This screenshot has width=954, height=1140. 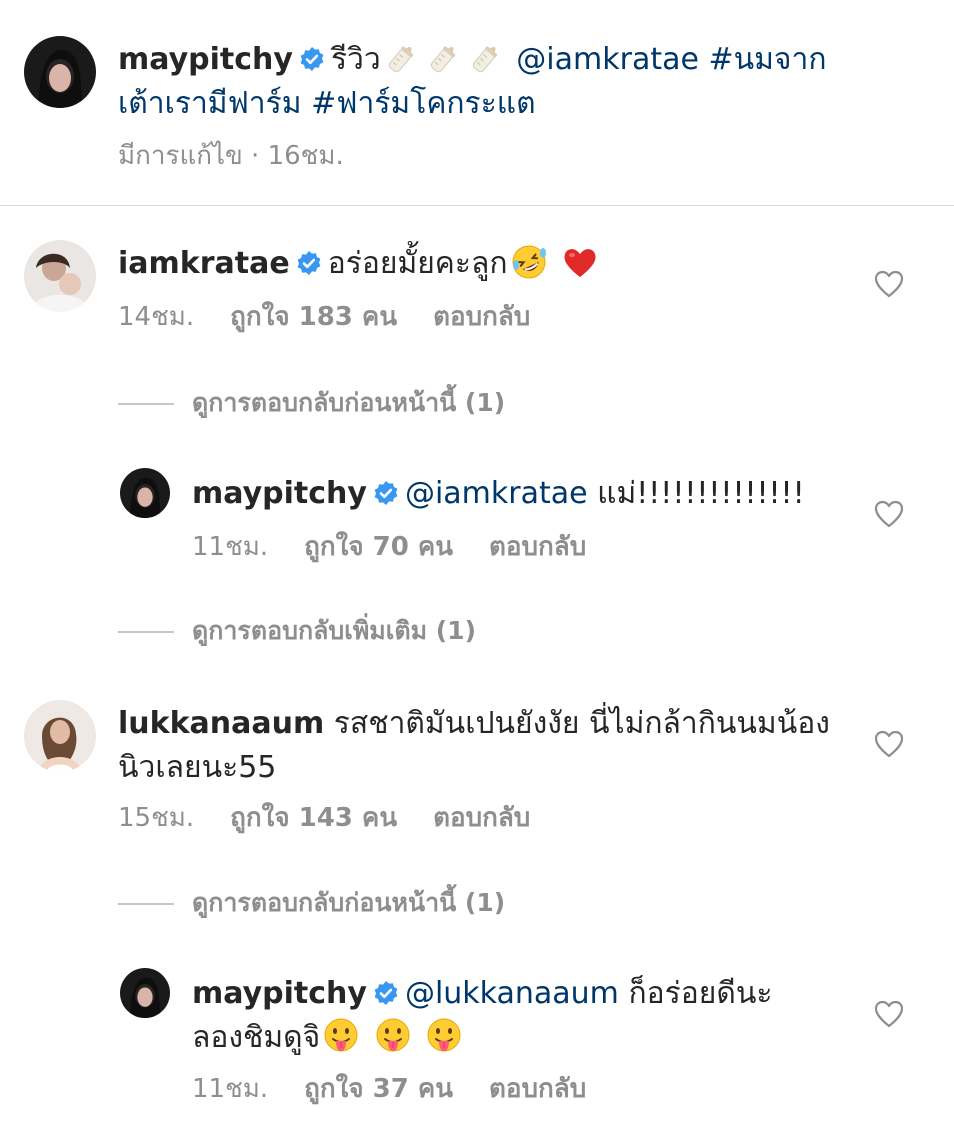 I want to click on caption-text: รีวิว, so click(x=355, y=59).